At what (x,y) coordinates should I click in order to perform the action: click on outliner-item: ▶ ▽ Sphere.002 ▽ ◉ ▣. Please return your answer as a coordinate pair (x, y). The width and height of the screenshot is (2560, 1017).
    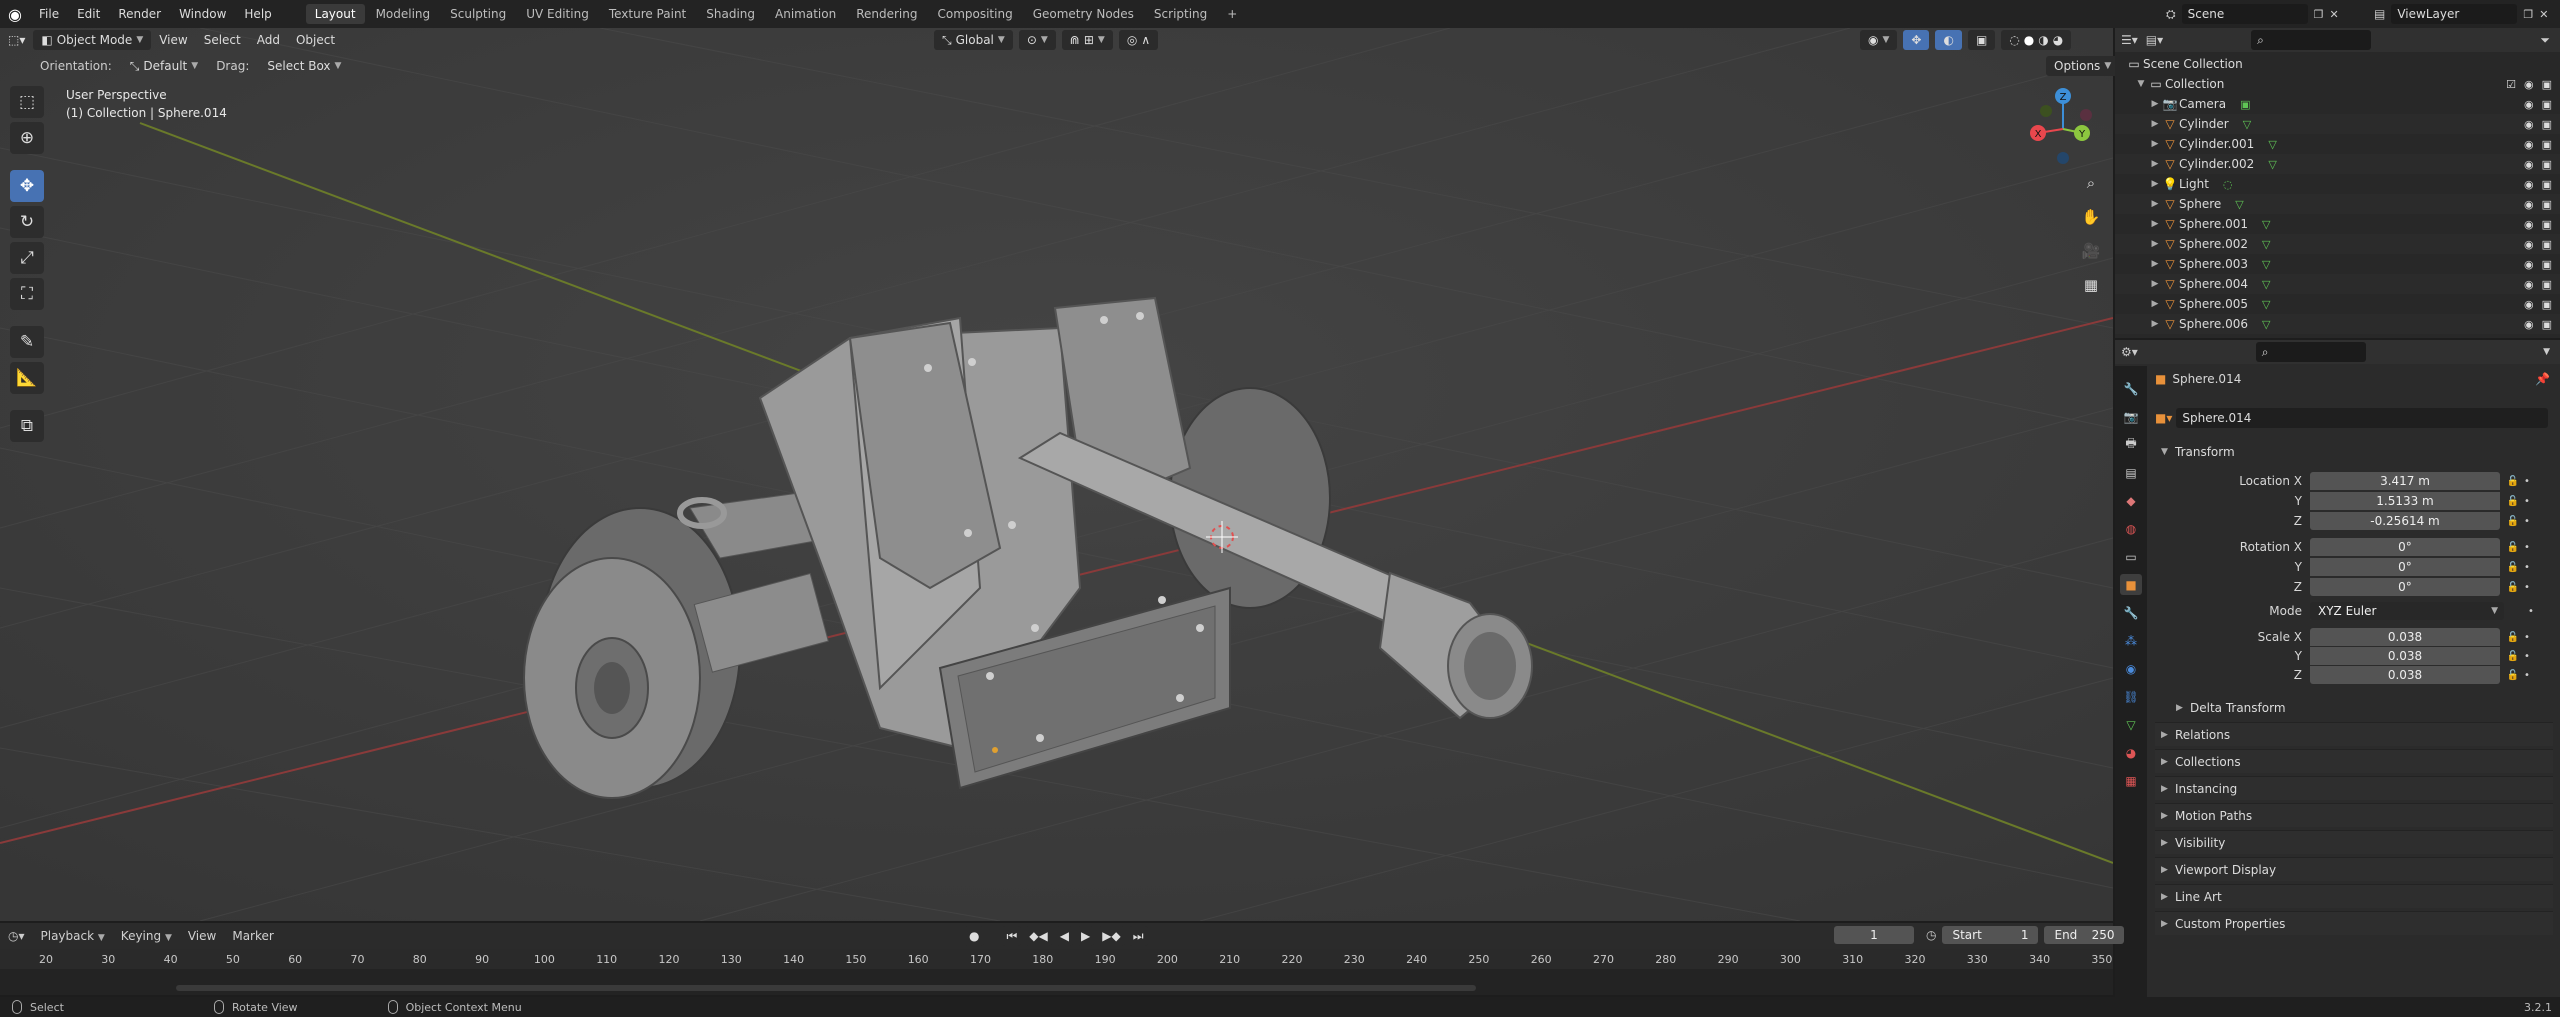
    Looking at the image, I should click on (2337, 244).